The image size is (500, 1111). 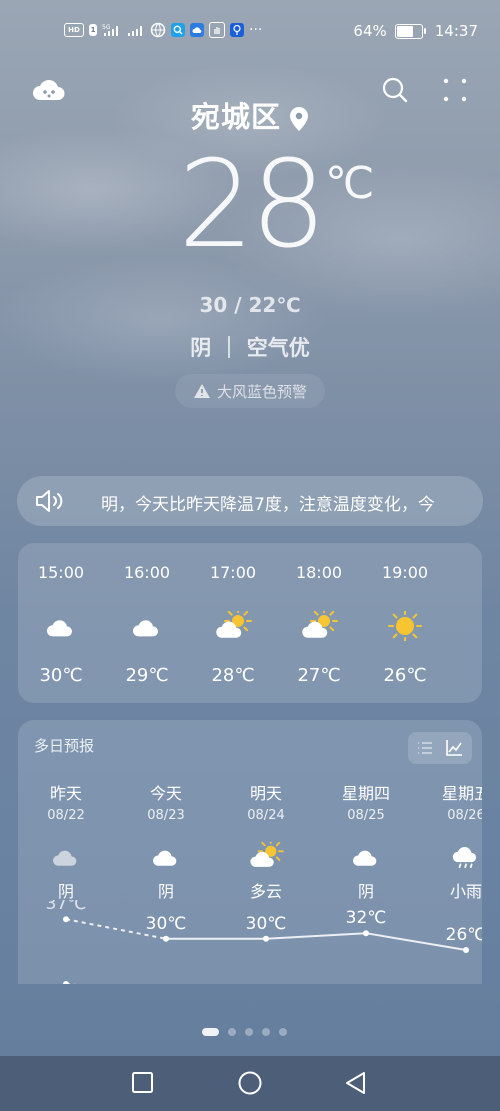 What do you see at coordinates (366, 815) in the screenshot?
I see `day-date: 08/25` at bounding box center [366, 815].